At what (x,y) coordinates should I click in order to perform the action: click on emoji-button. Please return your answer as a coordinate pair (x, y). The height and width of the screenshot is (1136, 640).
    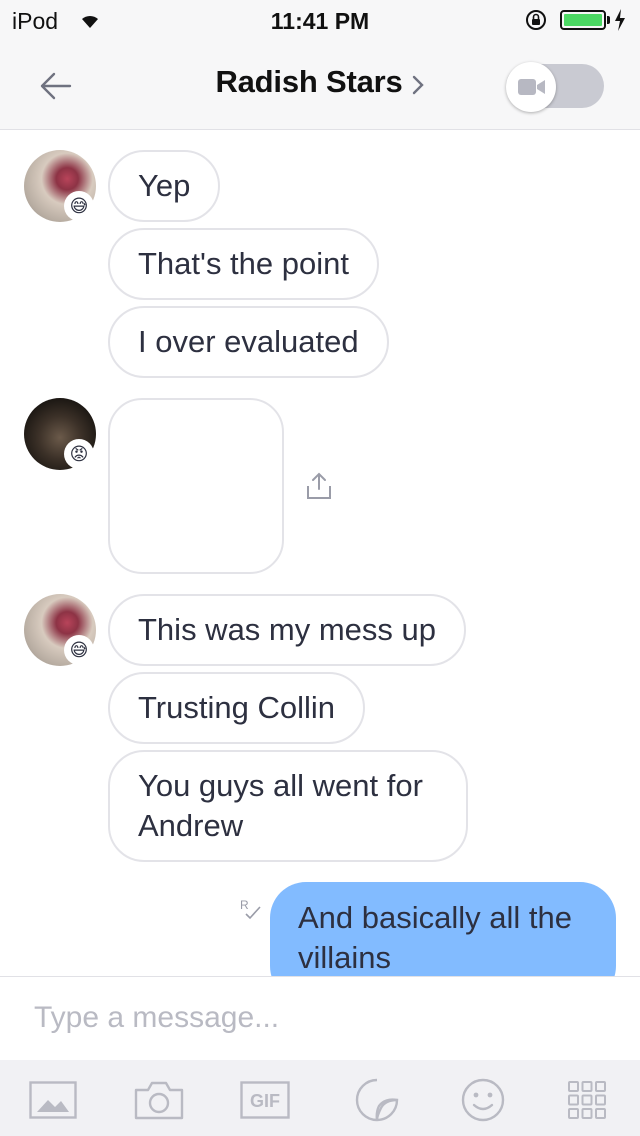
    Looking at the image, I should click on (483, 1100).